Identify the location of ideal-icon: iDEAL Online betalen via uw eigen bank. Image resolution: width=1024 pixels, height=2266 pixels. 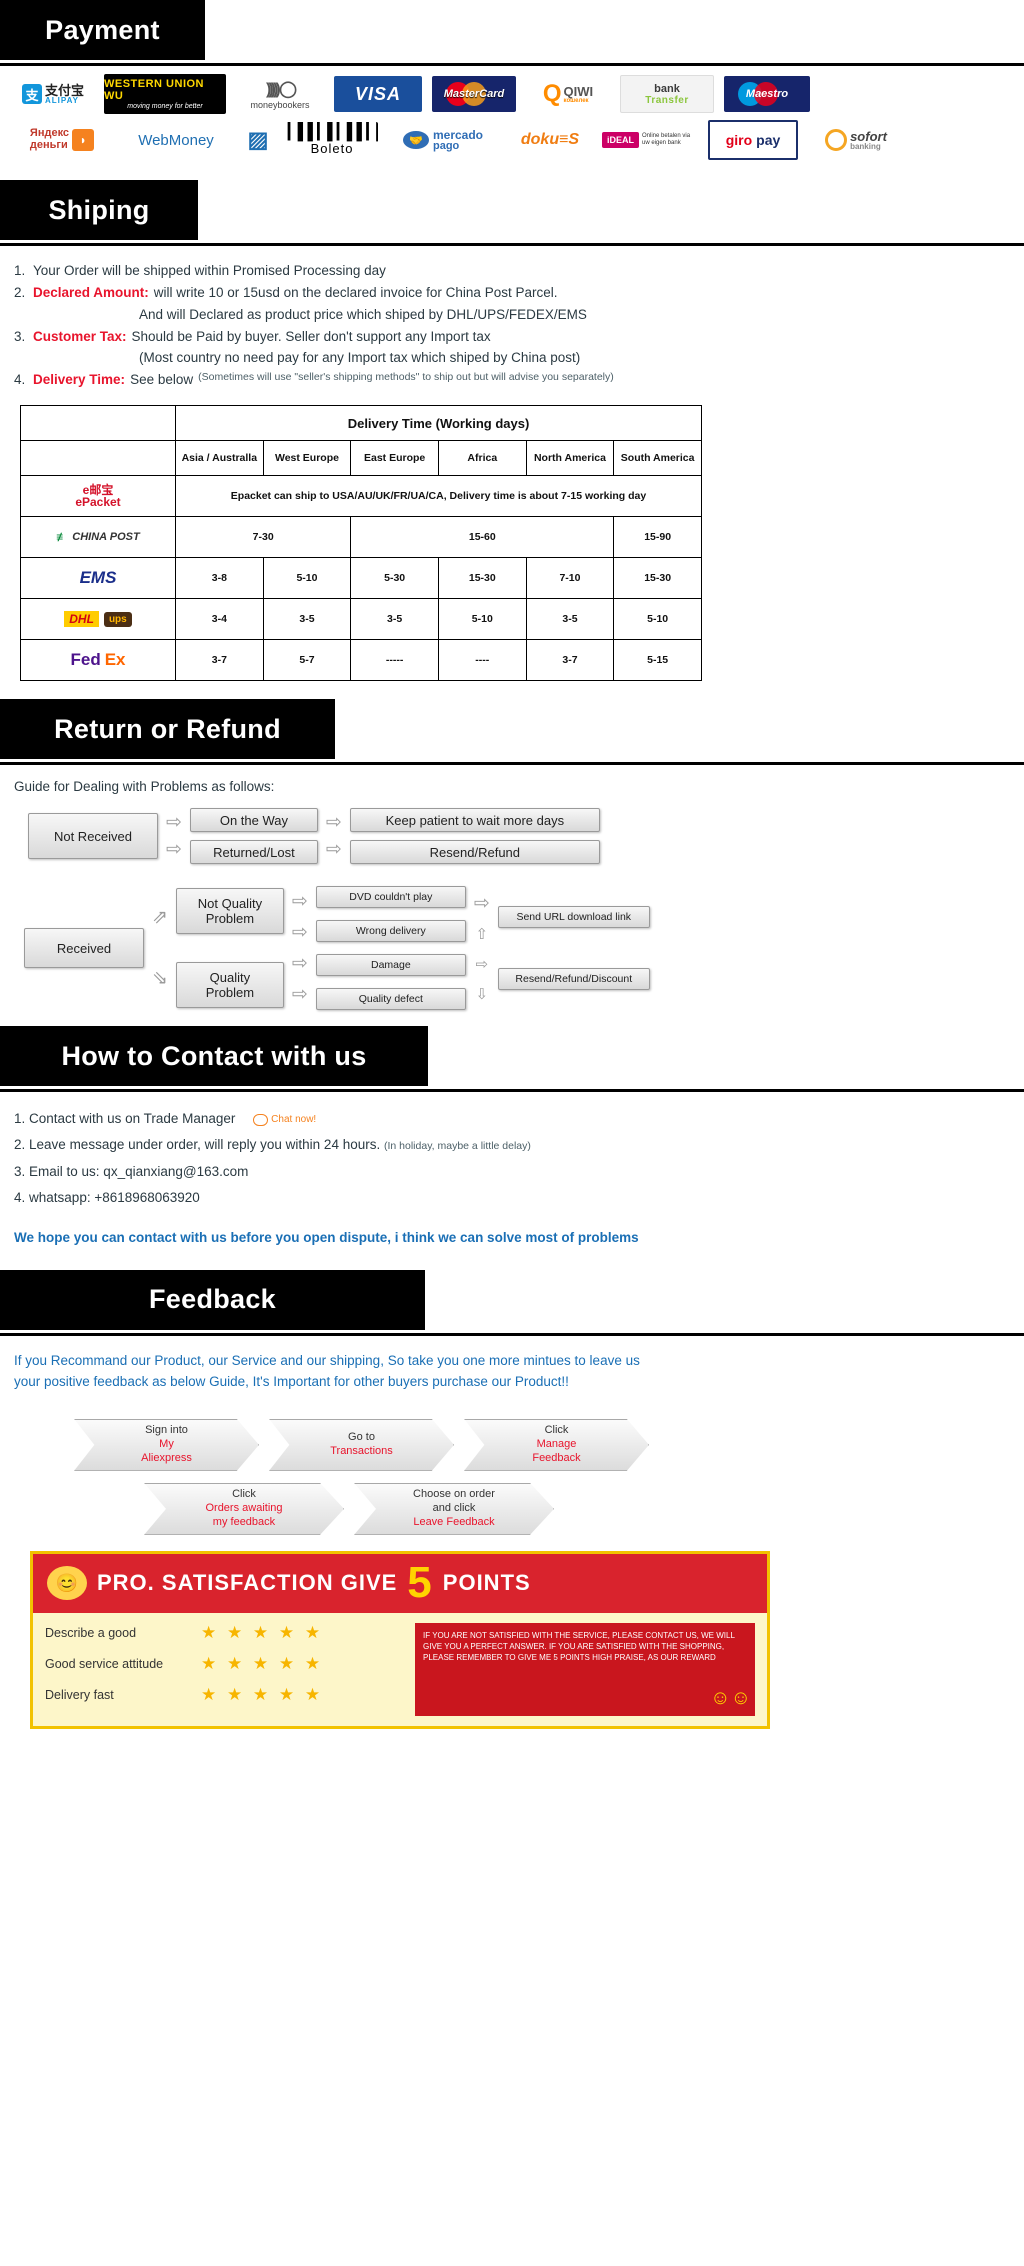
(650, 140).